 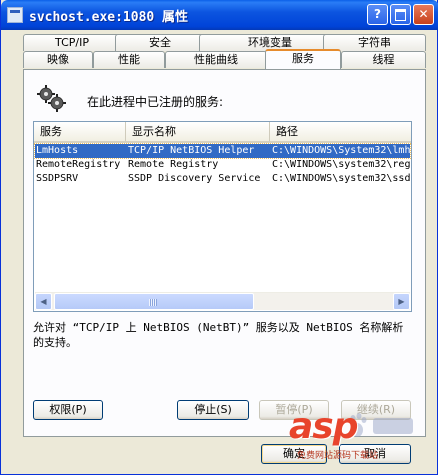 What do you see at coordinates (342, 178) in the screenshot?
I see `service-path: C:\WINDOWS\system32\ssdp` at bounding box center [342, 178].